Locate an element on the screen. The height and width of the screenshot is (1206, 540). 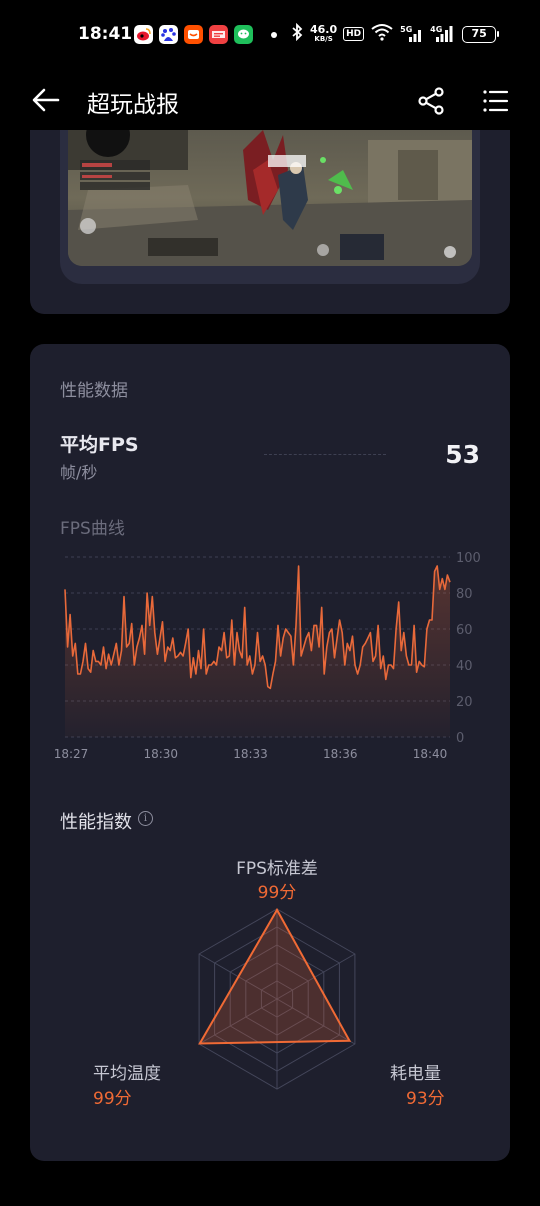
x-tick-label: 18:30 is located at coordinates (160, 754).